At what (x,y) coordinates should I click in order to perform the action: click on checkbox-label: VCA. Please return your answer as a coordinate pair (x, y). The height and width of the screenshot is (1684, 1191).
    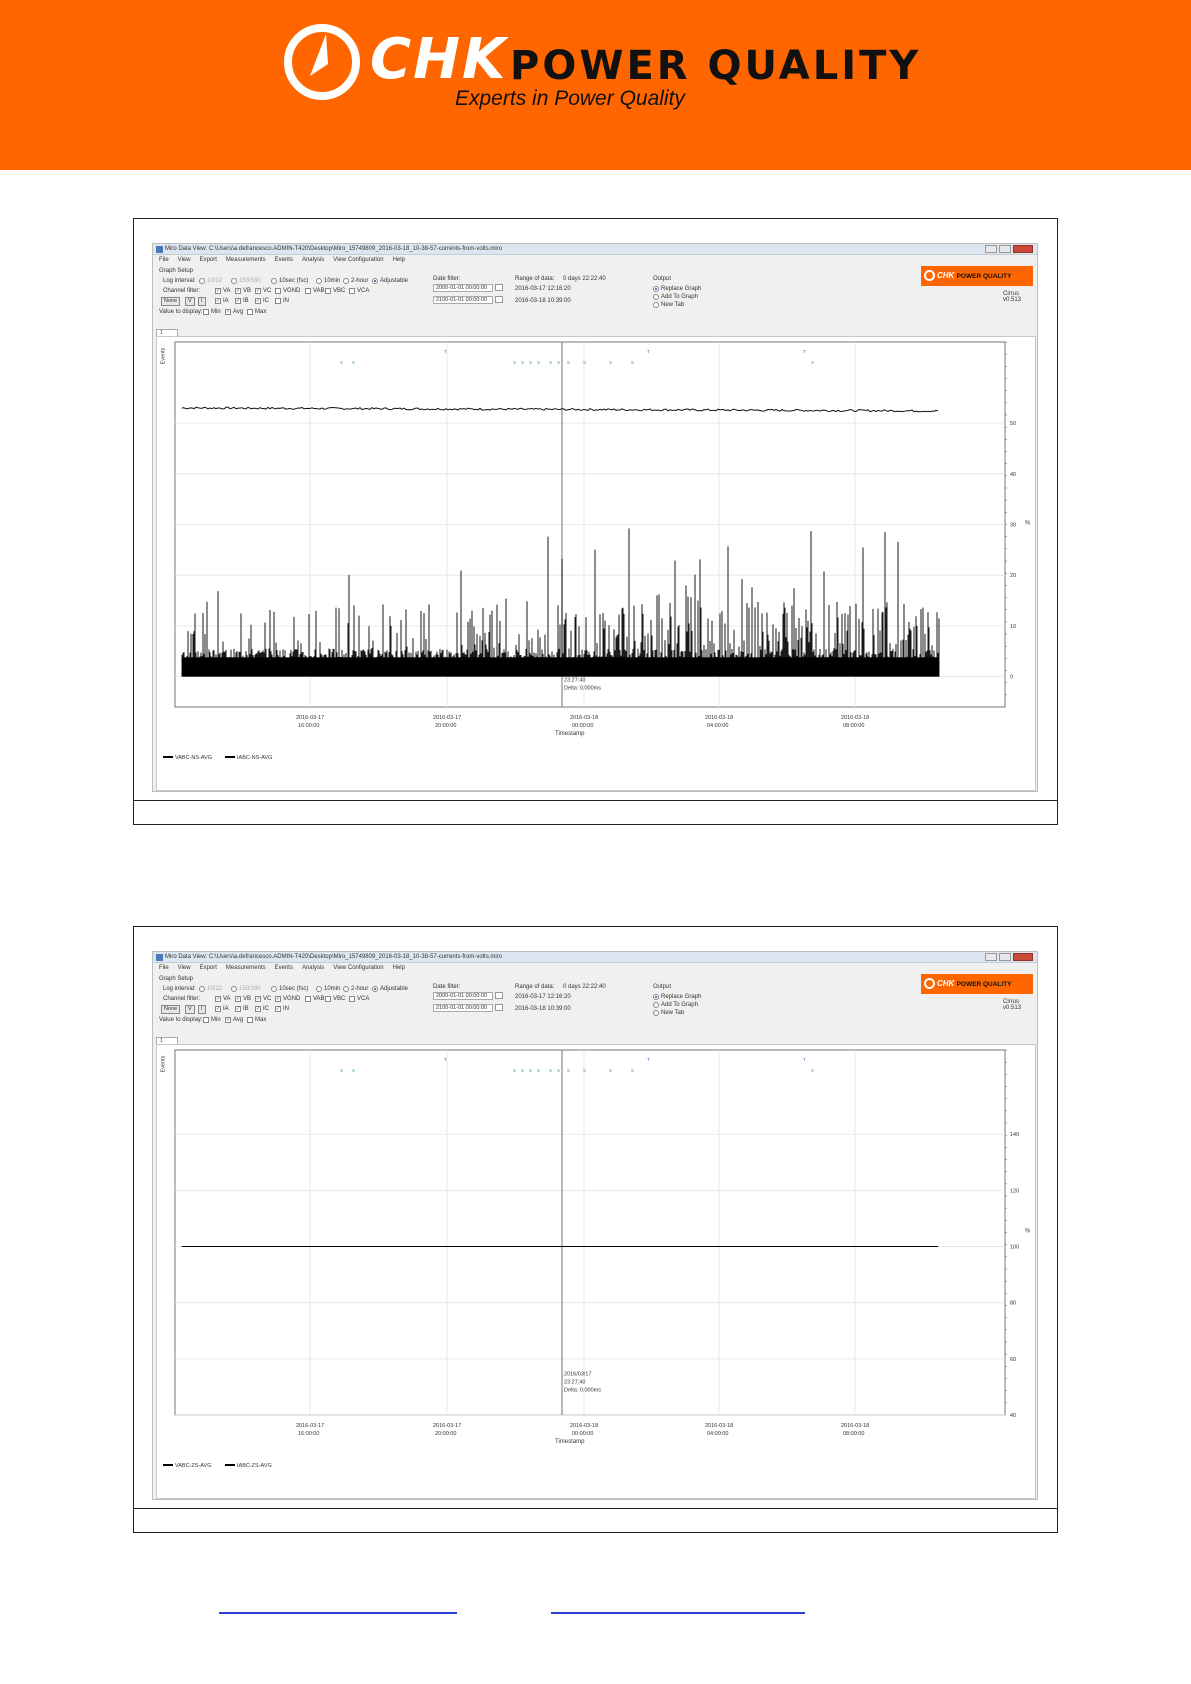
    Looking at the image, I should click on (363, 999).